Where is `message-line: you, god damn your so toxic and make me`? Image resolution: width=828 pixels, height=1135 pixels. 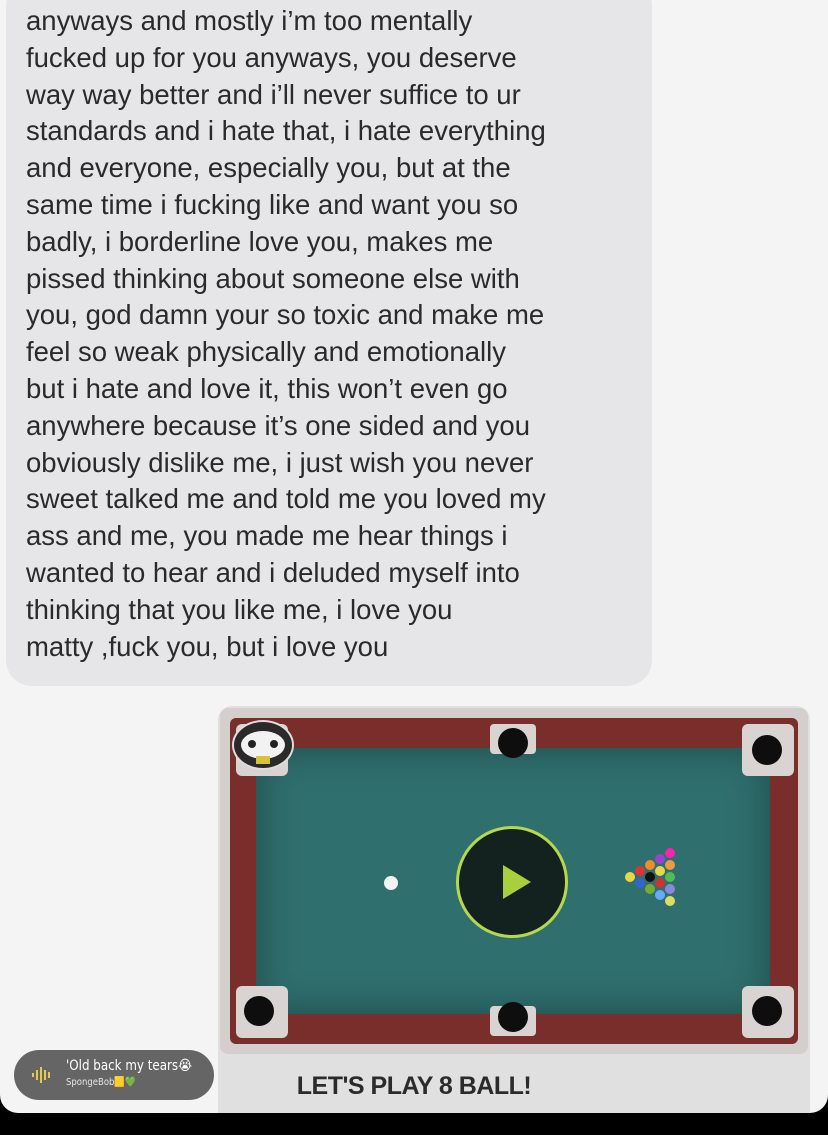
message-line: you, god damn your so toxic and make me is located at coordinates (285, 315).